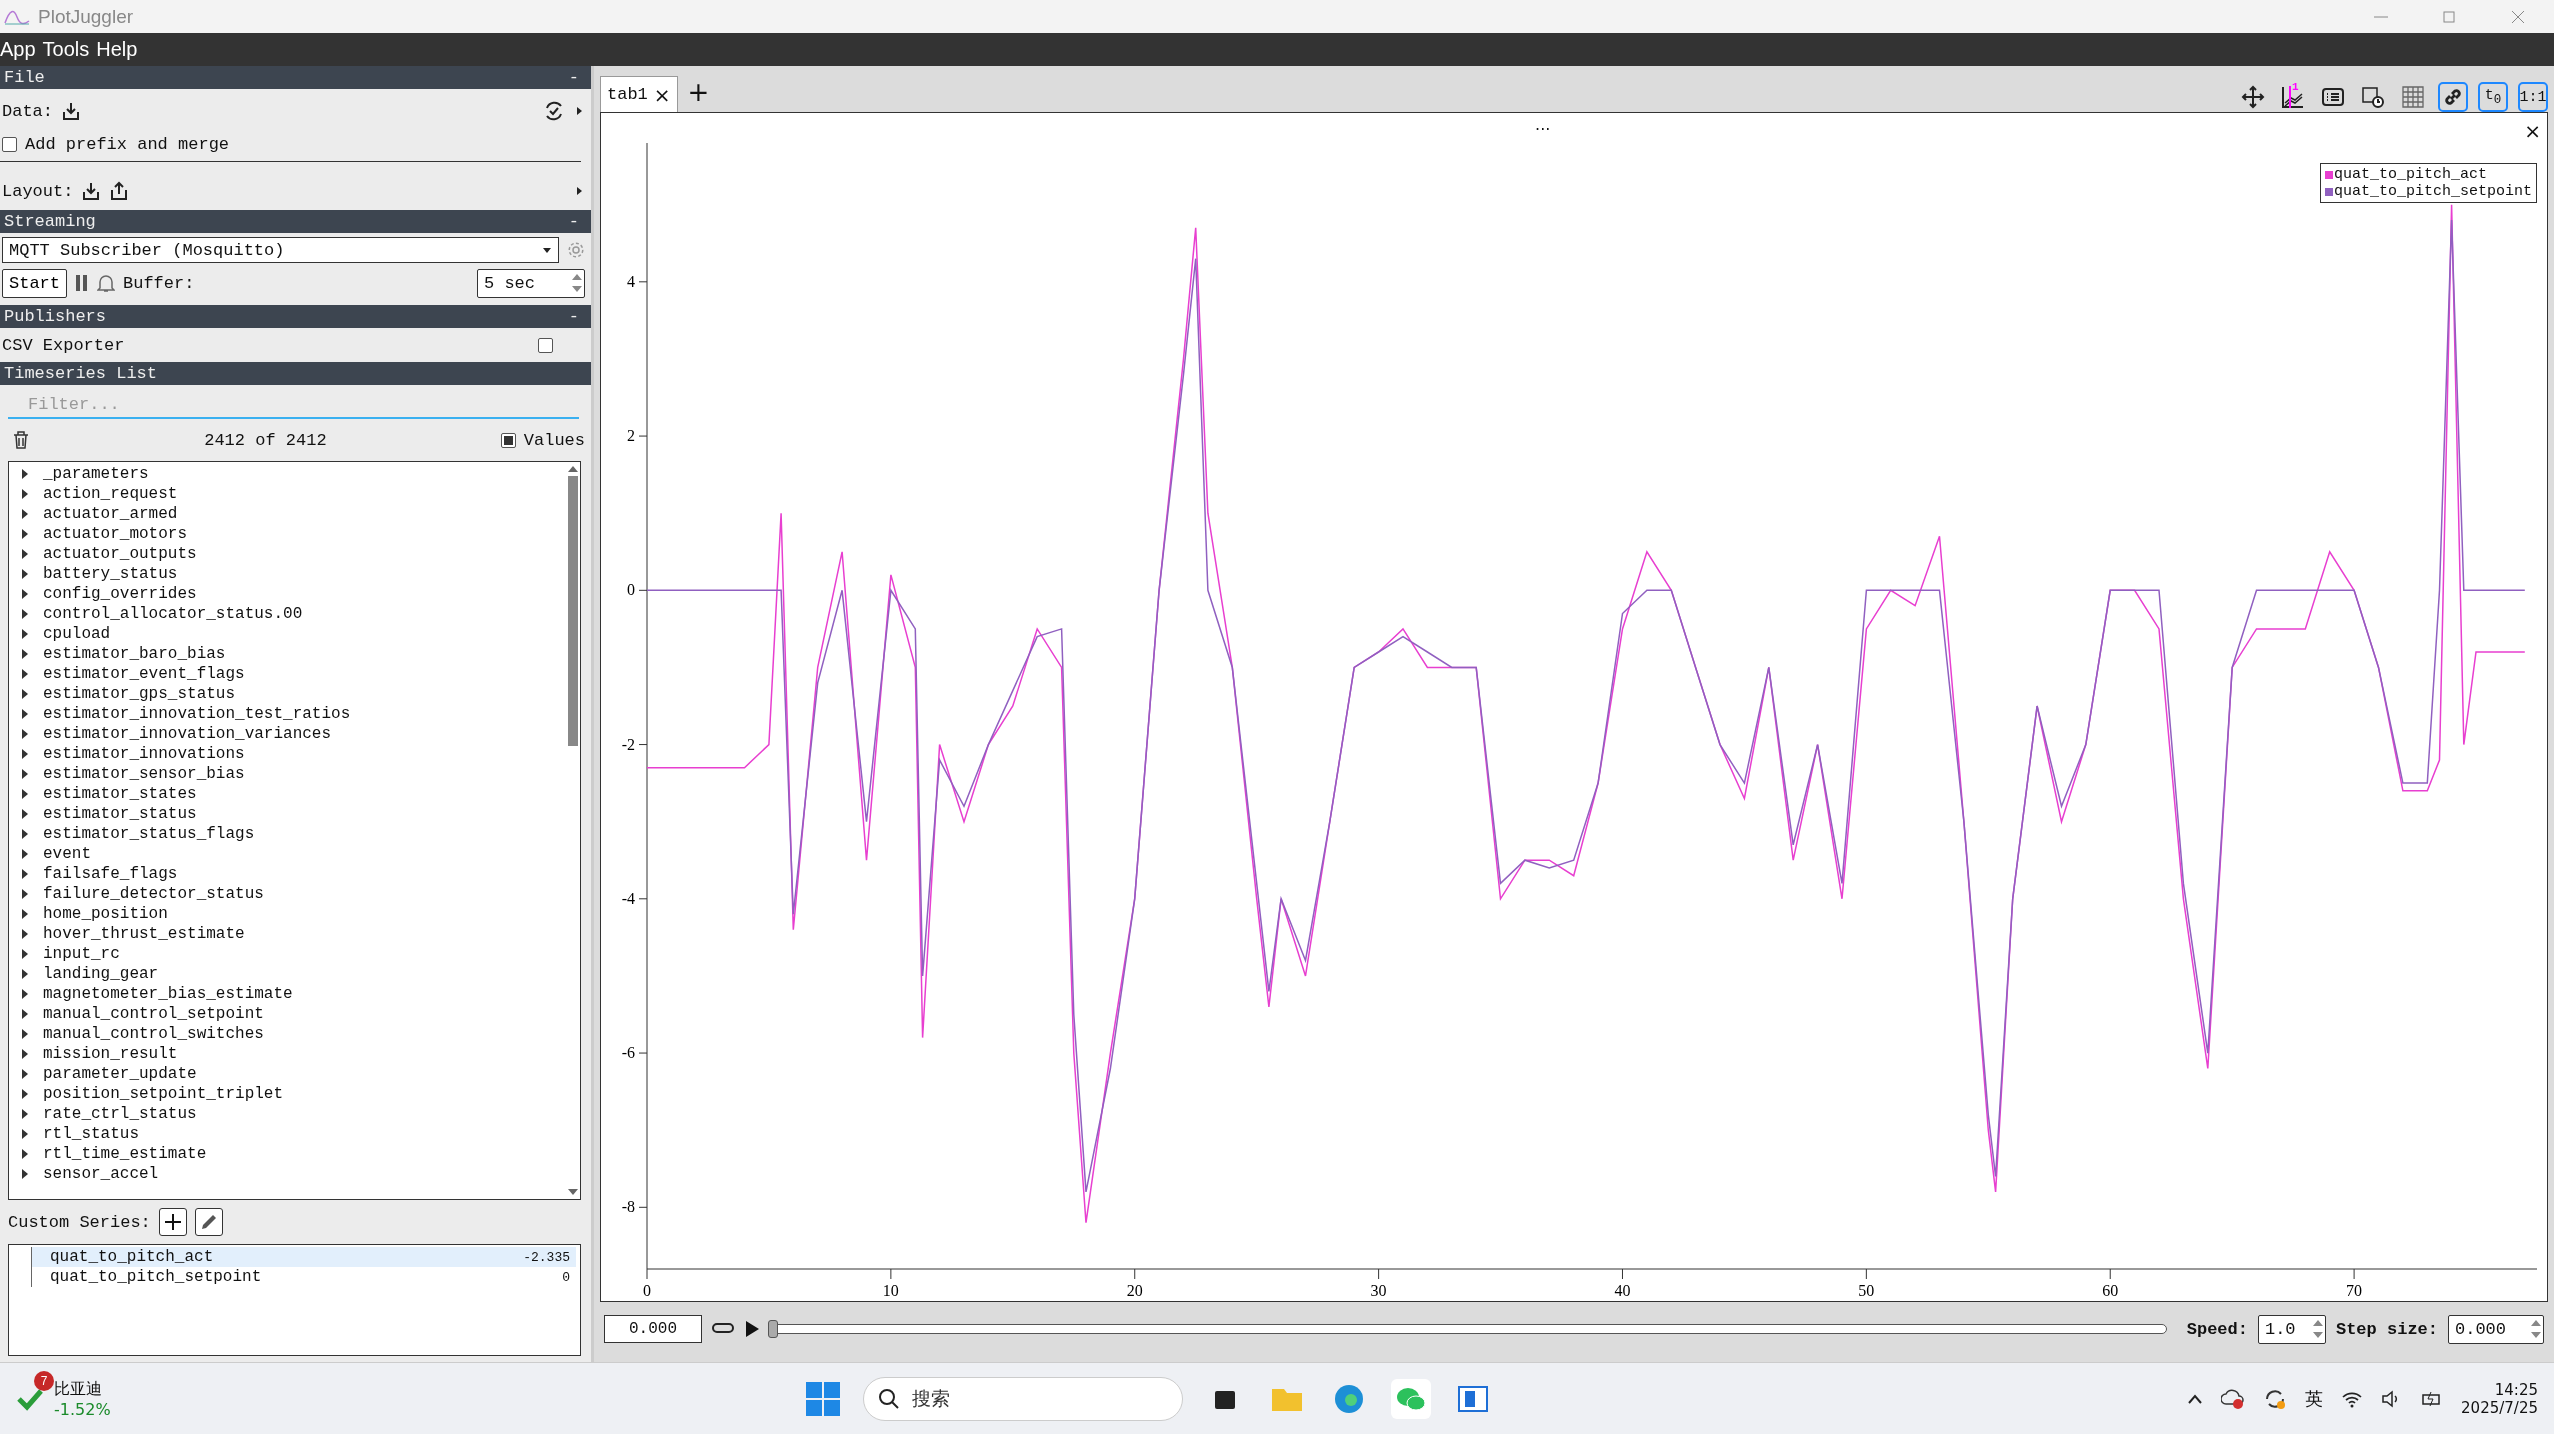  Describe the element at coordinates (287, 1174) in the screenshot. I see `tree-item: sensor_accel` at that location.